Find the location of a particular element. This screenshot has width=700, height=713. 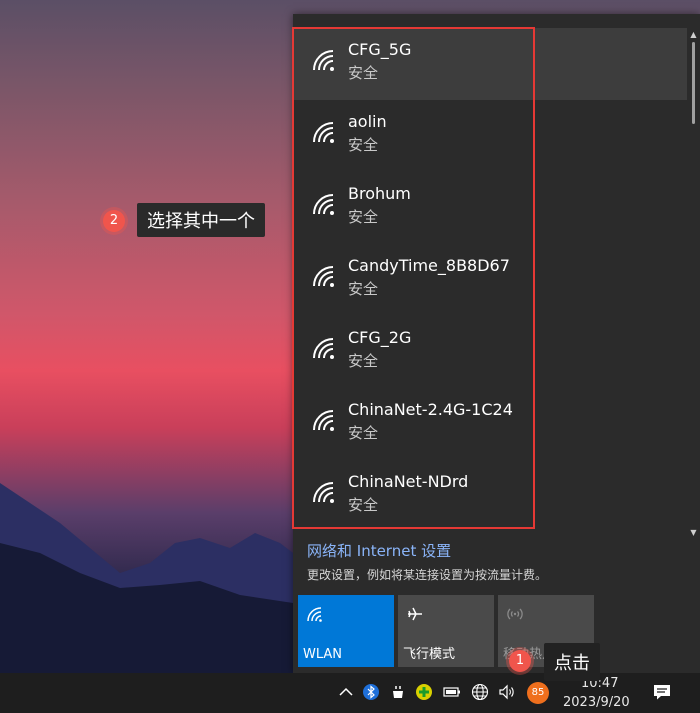

wifi-list-scrollbar: ▲ ▼ is located at coordinates (693, 284).